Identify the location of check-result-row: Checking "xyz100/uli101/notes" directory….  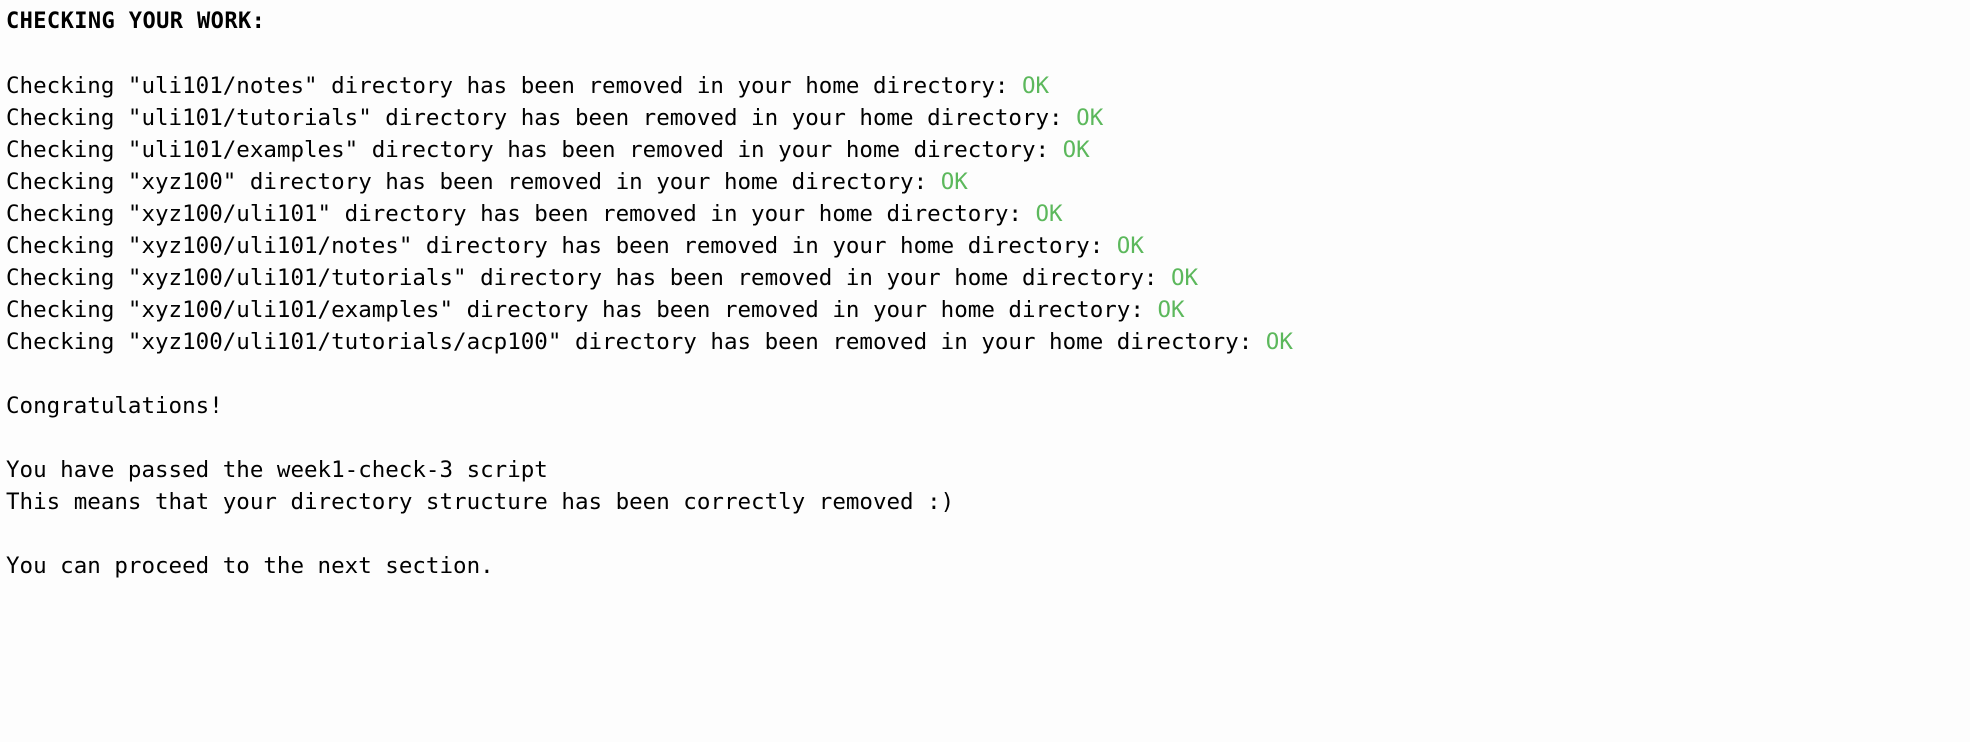
(988, 246).